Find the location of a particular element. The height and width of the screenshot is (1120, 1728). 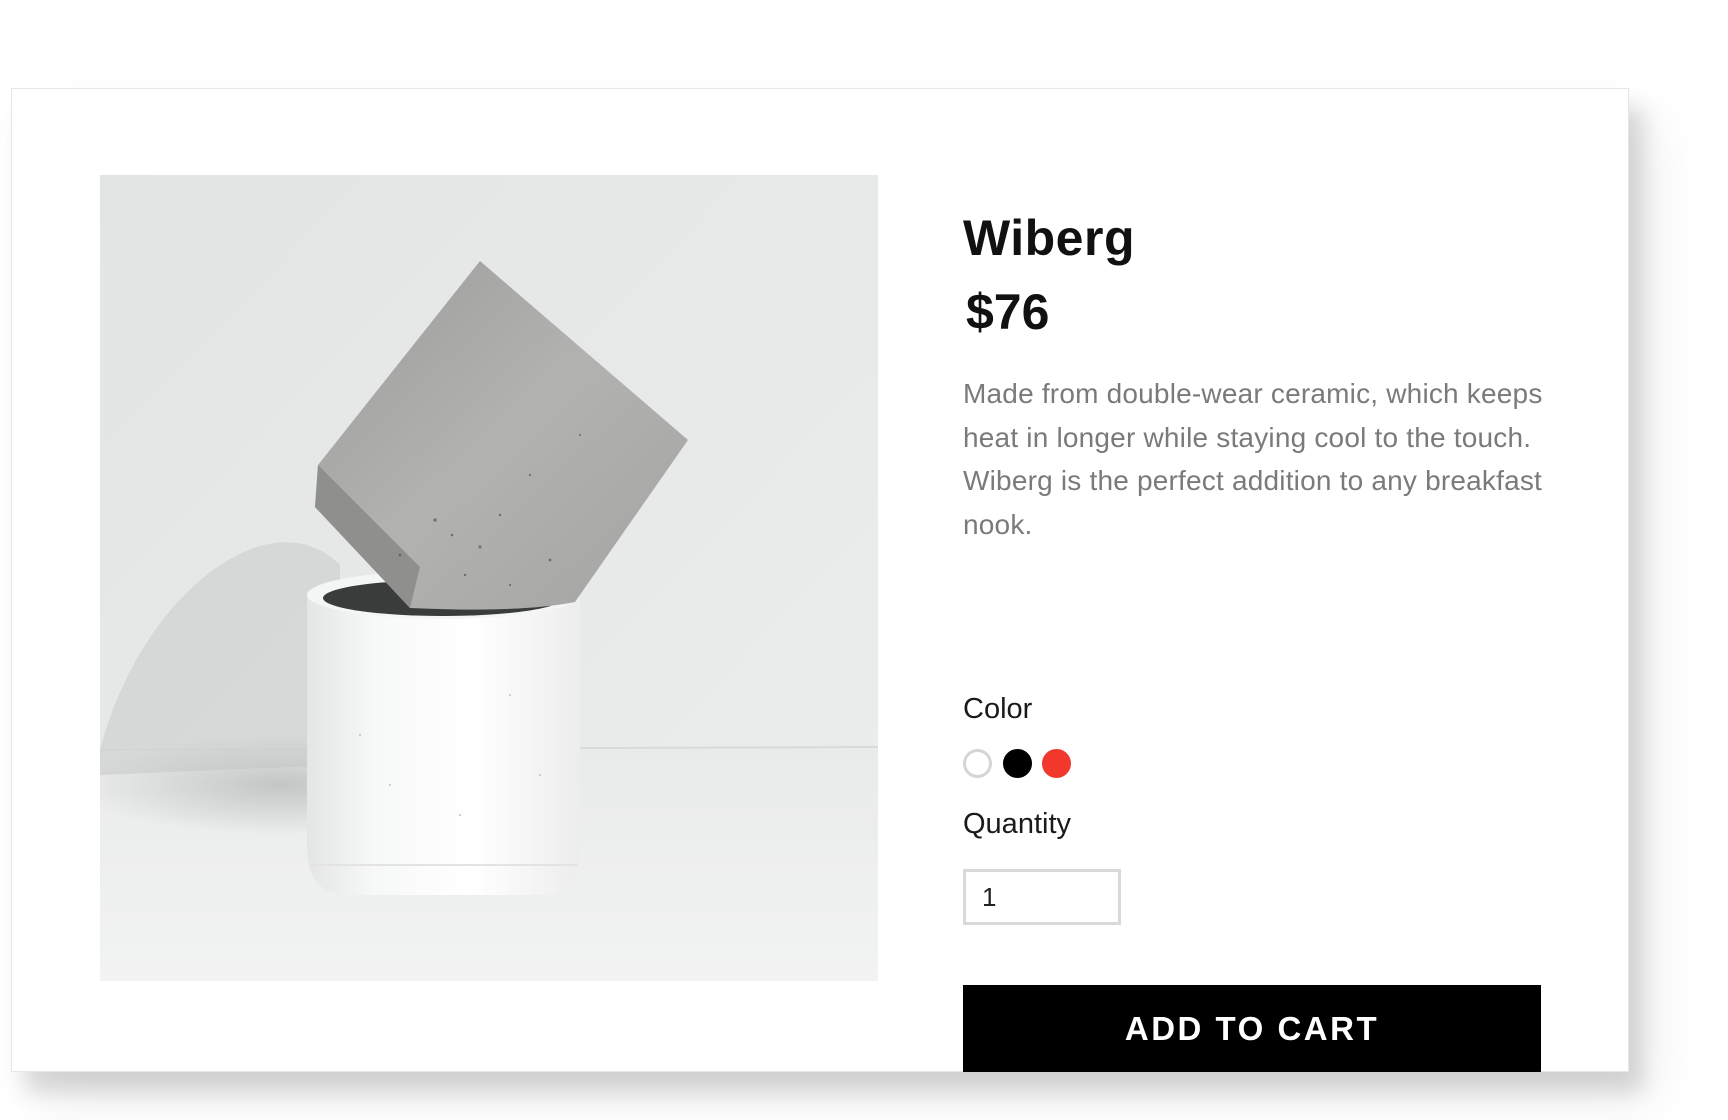

product-price: $76 is located at coordinates (1008, 312).